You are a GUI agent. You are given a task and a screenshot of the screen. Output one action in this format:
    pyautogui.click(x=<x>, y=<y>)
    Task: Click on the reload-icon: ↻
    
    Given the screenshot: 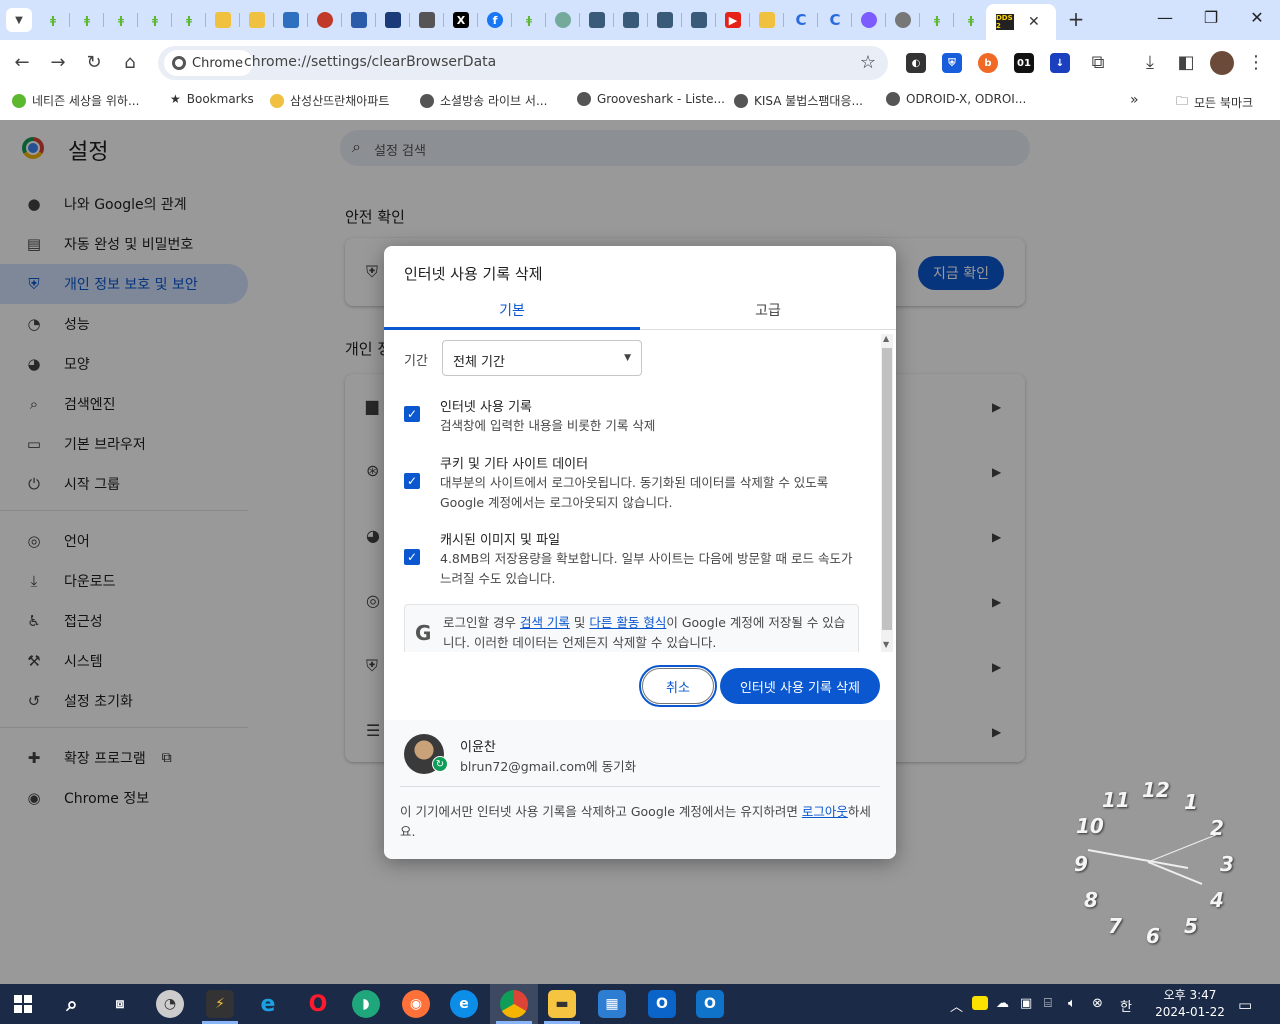 What is the action you would take?
    pyautogui.click(x=94, y=63)
    